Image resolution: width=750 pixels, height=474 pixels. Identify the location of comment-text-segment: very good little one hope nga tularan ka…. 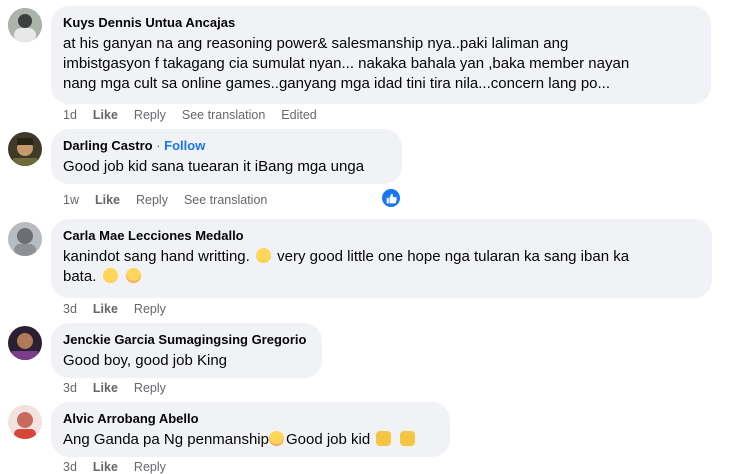
(453, 256).